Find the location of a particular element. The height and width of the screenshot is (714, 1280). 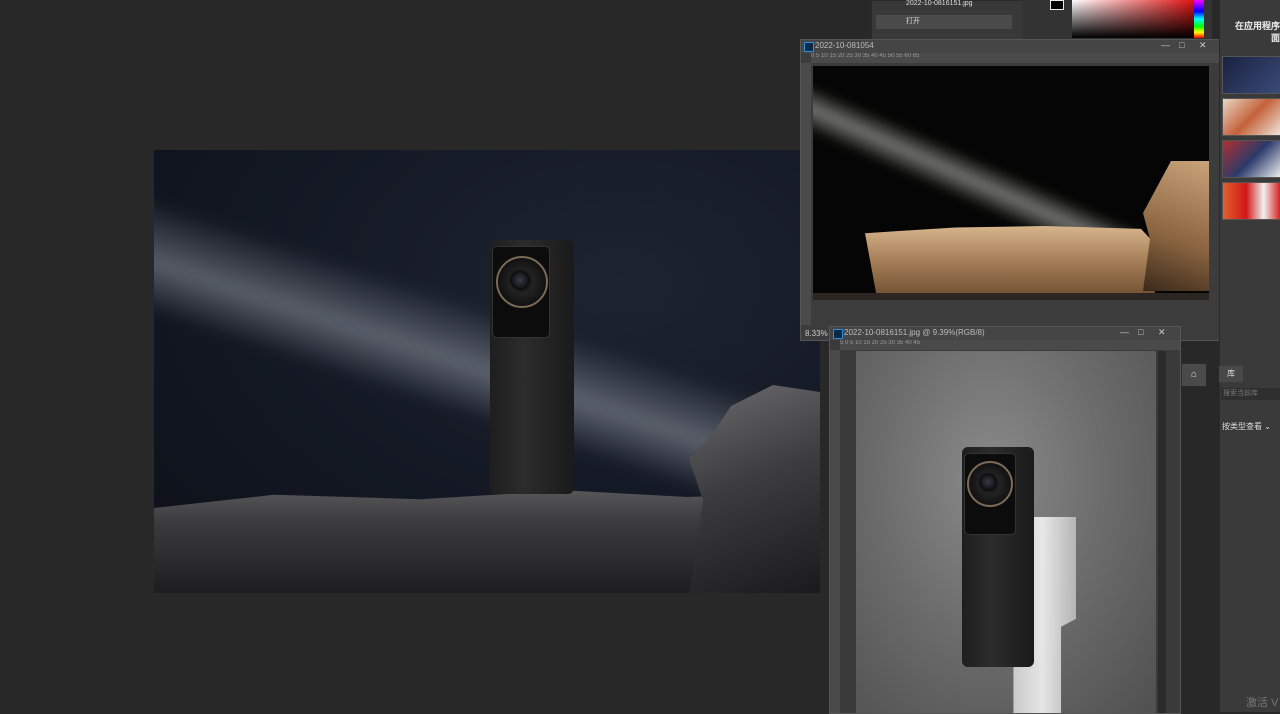

doc1-titlebar: 2022-10-081054 — □ ✕ is located at coordinates (1010, 46).